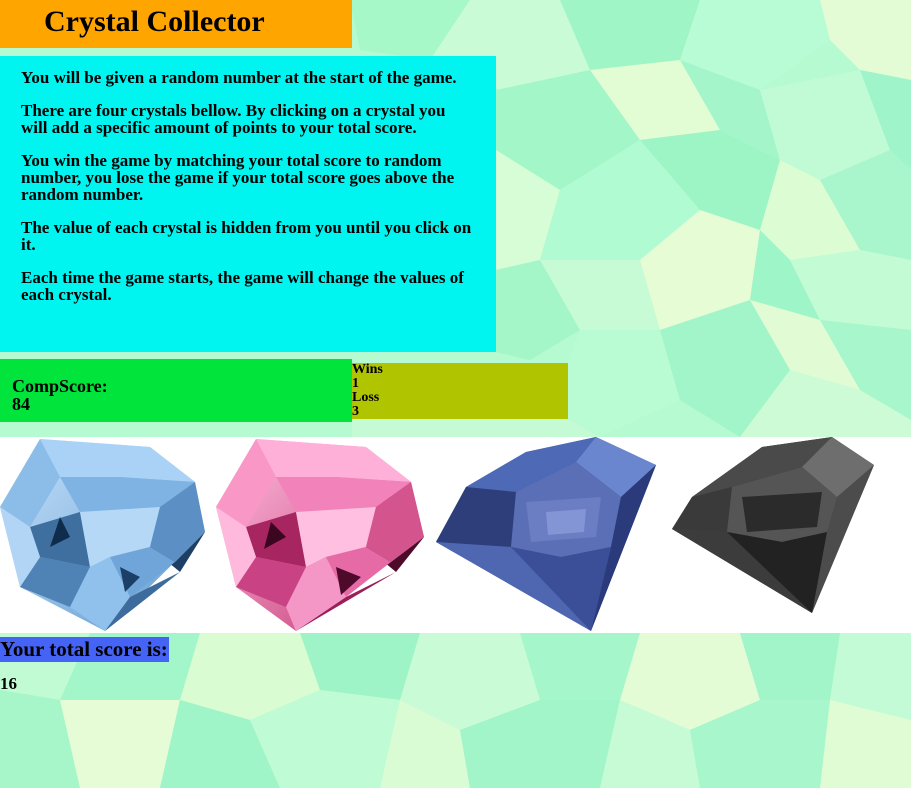  I want to click on light-blue-crystal-button, so click(105, 535).